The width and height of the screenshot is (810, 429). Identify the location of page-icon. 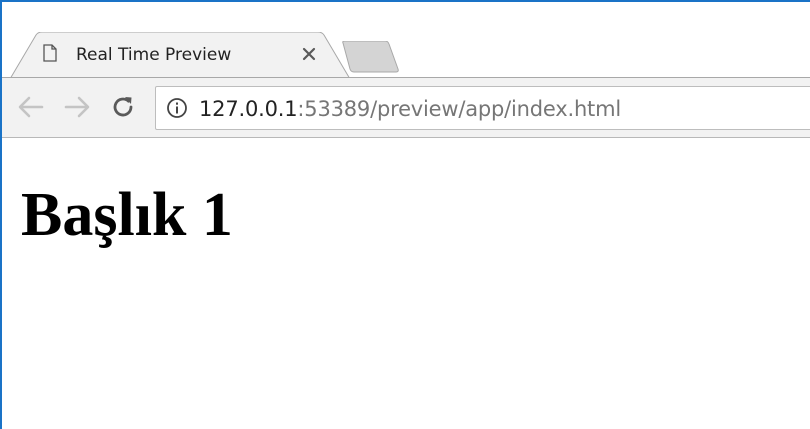
(50, 53).